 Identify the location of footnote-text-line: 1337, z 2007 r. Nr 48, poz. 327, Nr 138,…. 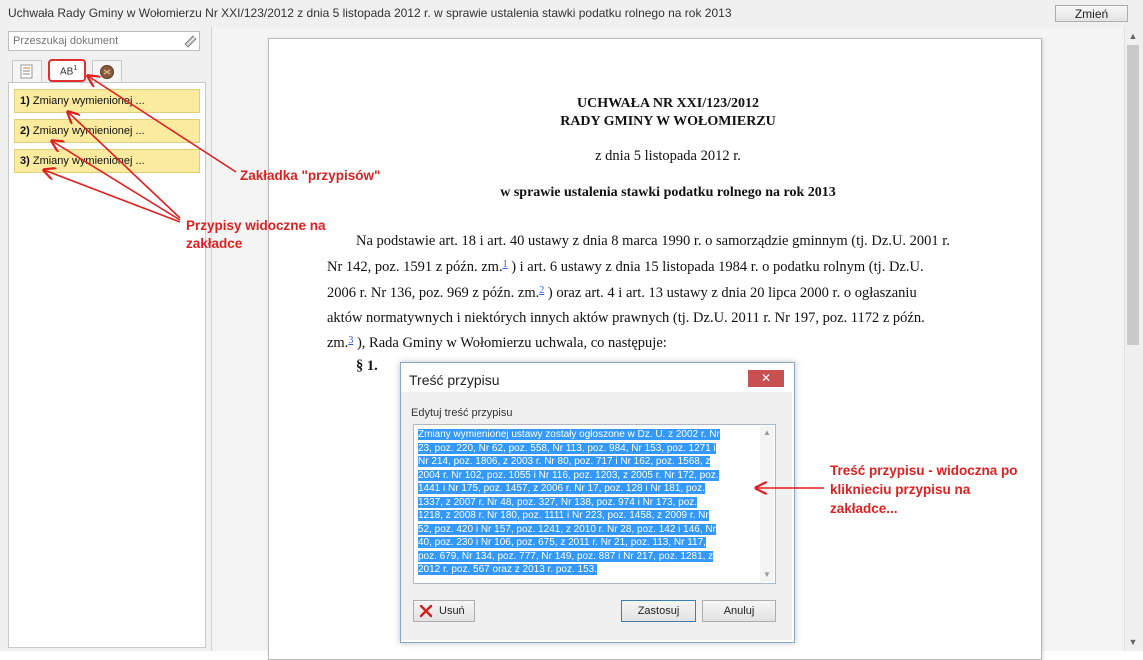
(558, 502).